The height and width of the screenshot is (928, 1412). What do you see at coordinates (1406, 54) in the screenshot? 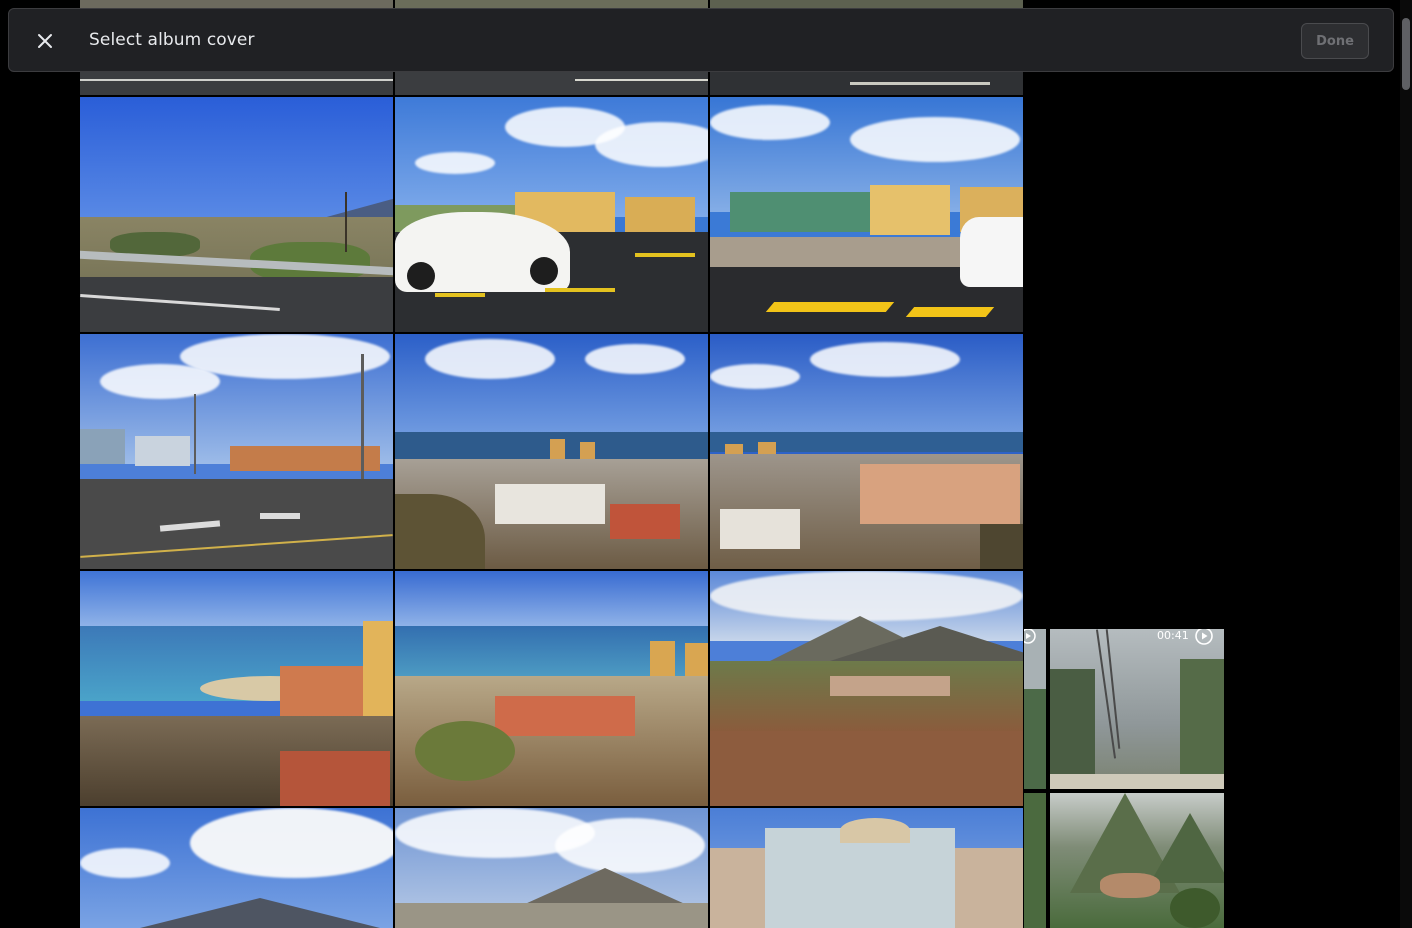
I see `scrollbar-thumb` at bounding box center [1406, 54].